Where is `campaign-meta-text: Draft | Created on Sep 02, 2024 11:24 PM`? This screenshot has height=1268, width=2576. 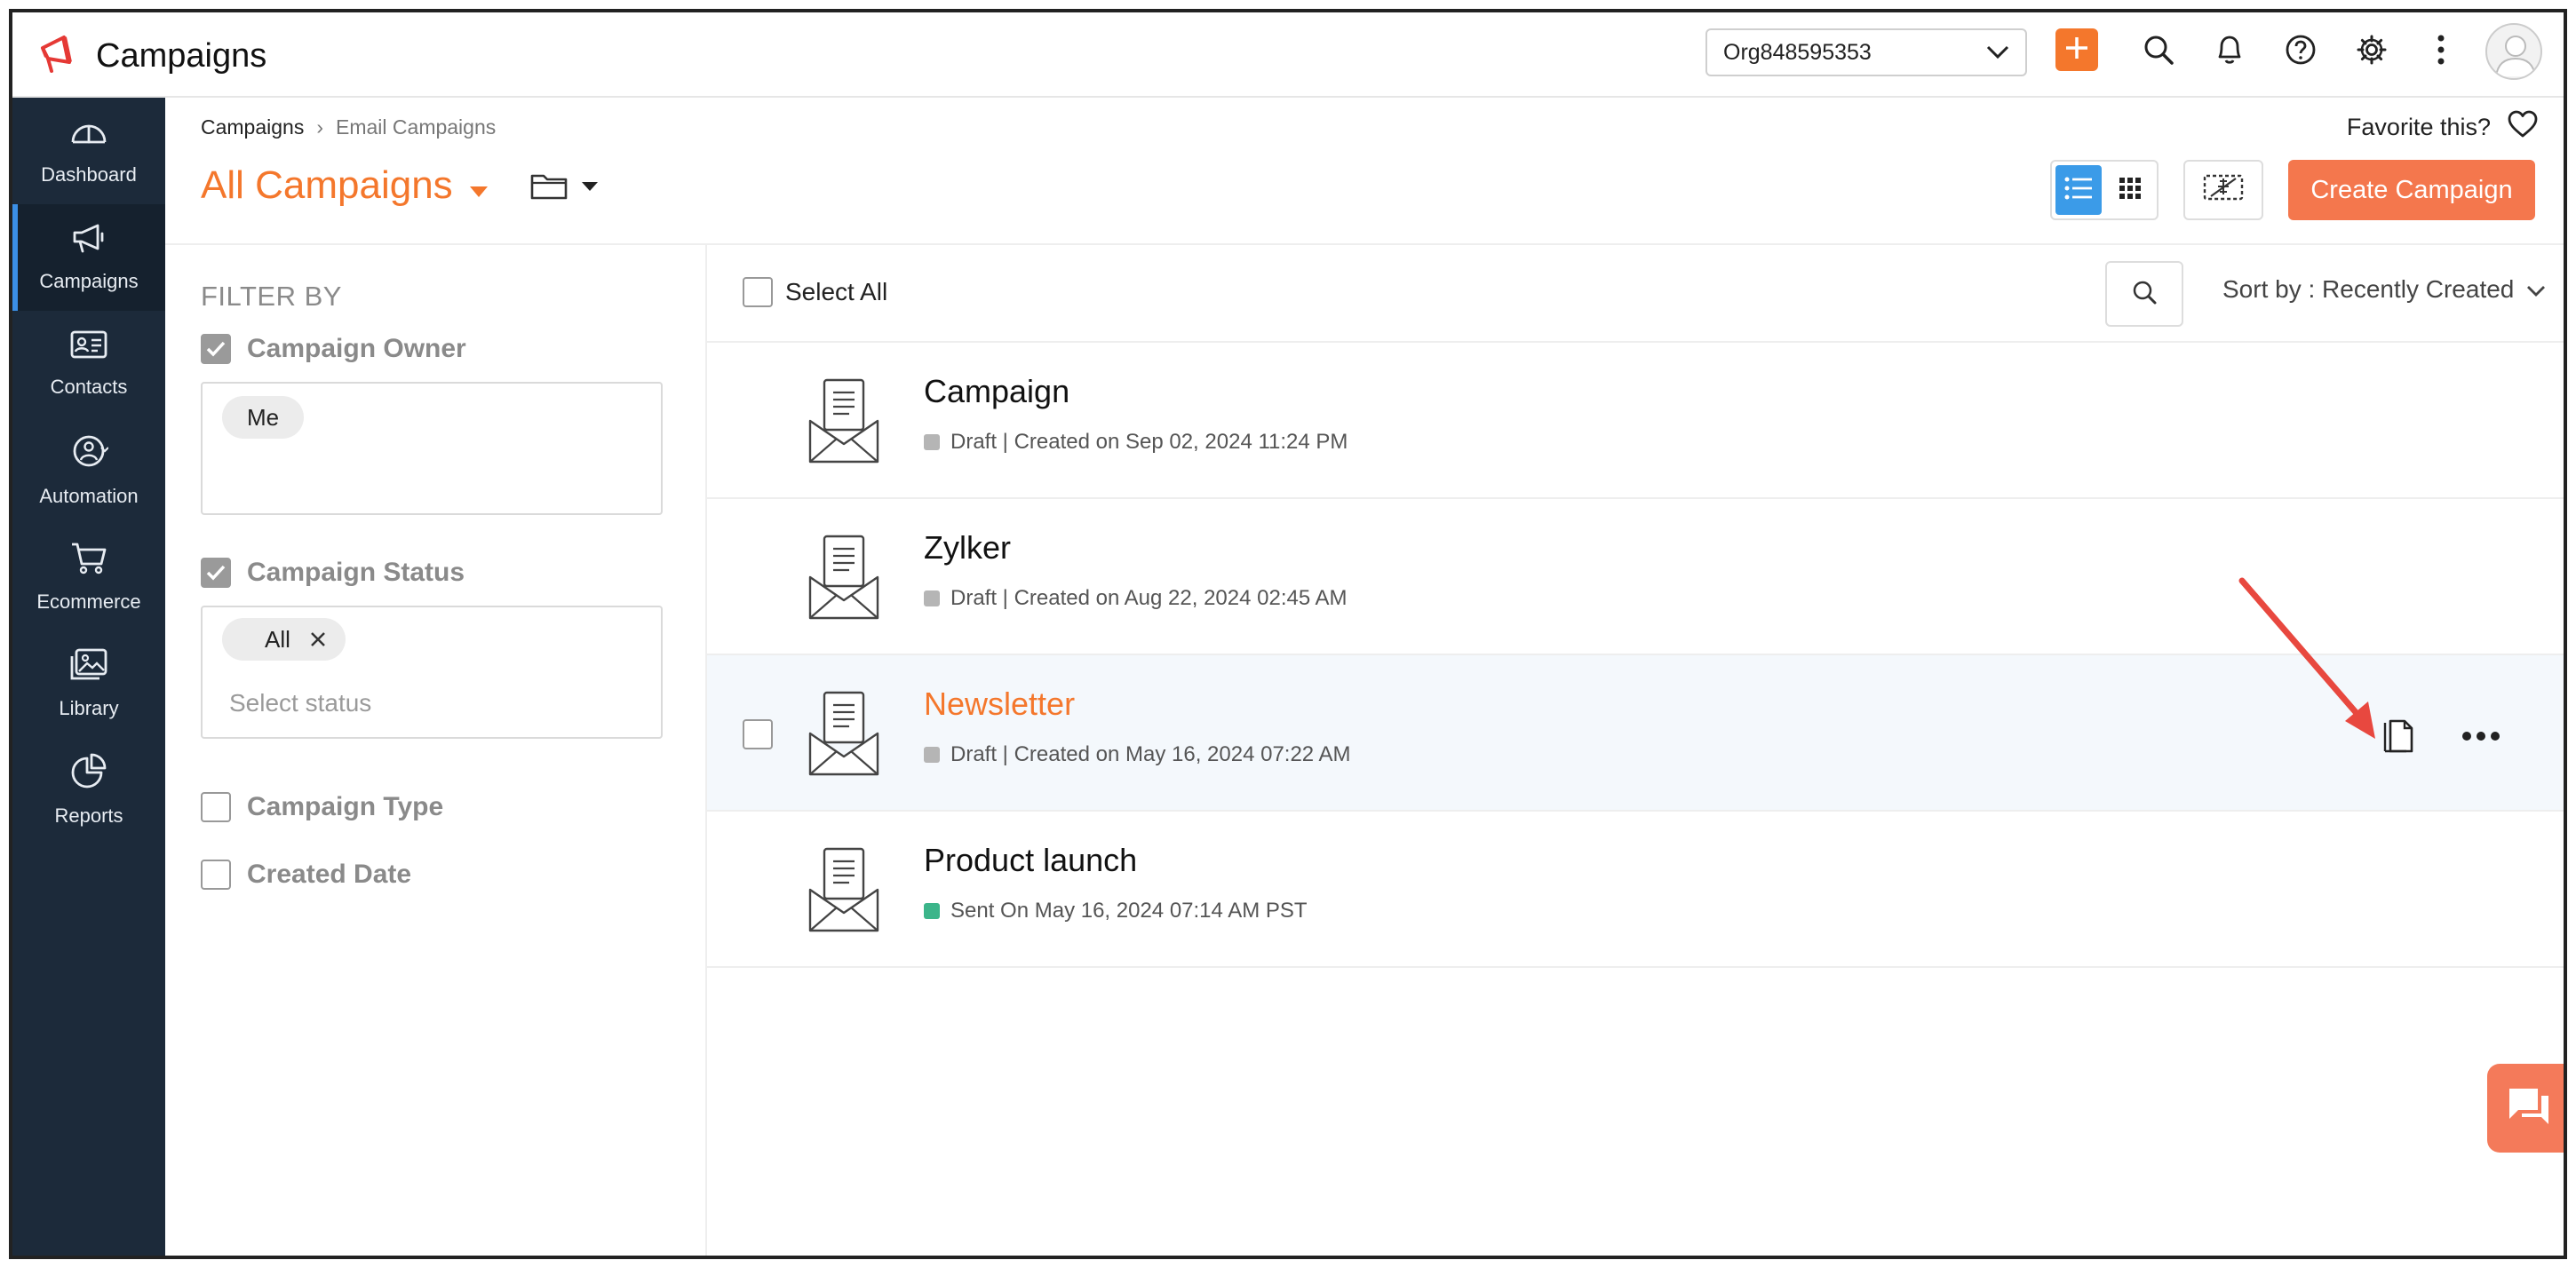
campaign-meta-text: Draft | Created on Sep 02, 2024 11:24 PM is located at coordinates (1149, 442).